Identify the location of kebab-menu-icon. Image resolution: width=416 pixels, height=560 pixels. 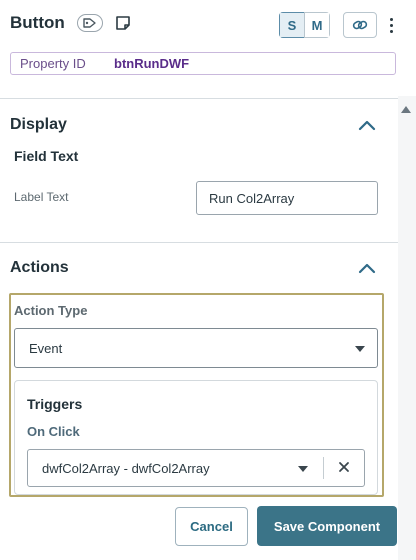
(391, 25).